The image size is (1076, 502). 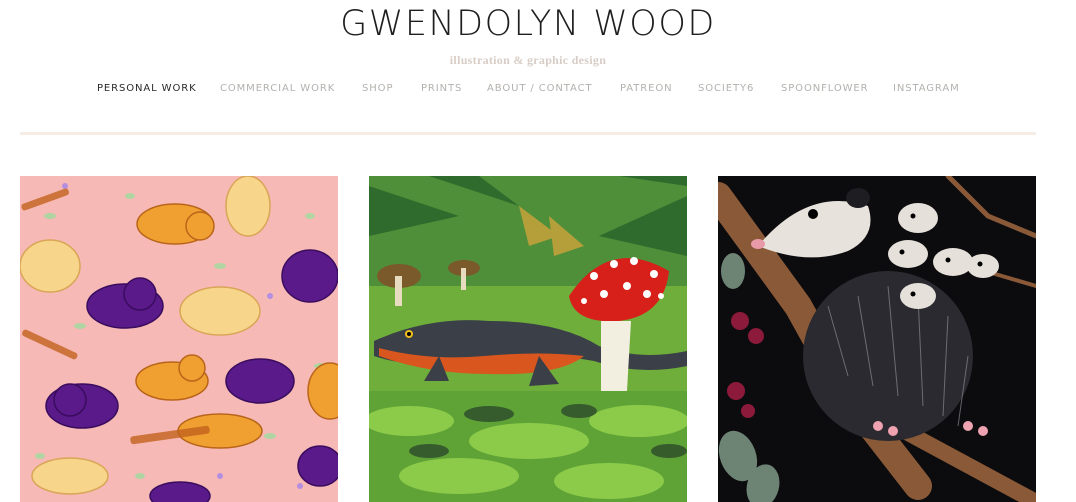 I want to click on nav-commercial-work: COMMERCIAL WORK, so click(x=277, y=88).